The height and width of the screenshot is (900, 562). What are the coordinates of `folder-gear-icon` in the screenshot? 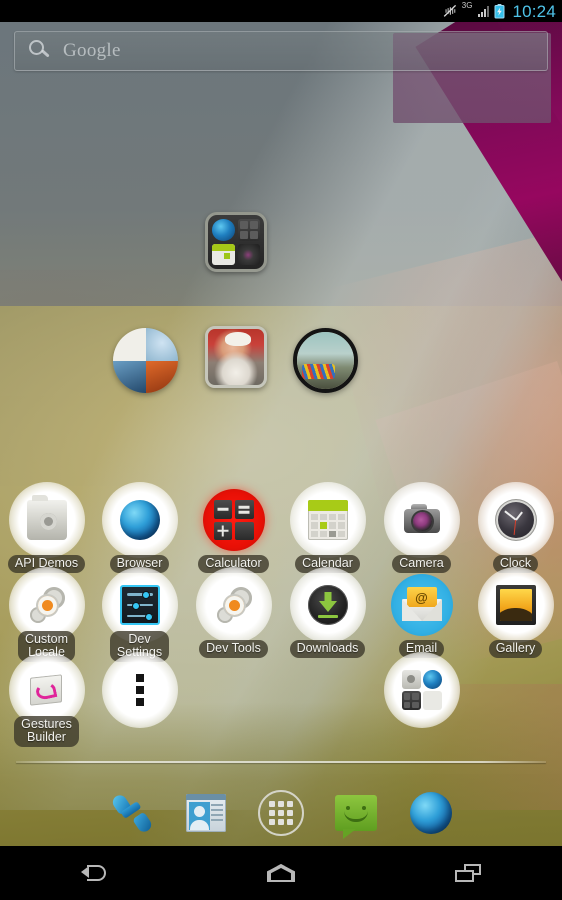 It's located at (46, 517).